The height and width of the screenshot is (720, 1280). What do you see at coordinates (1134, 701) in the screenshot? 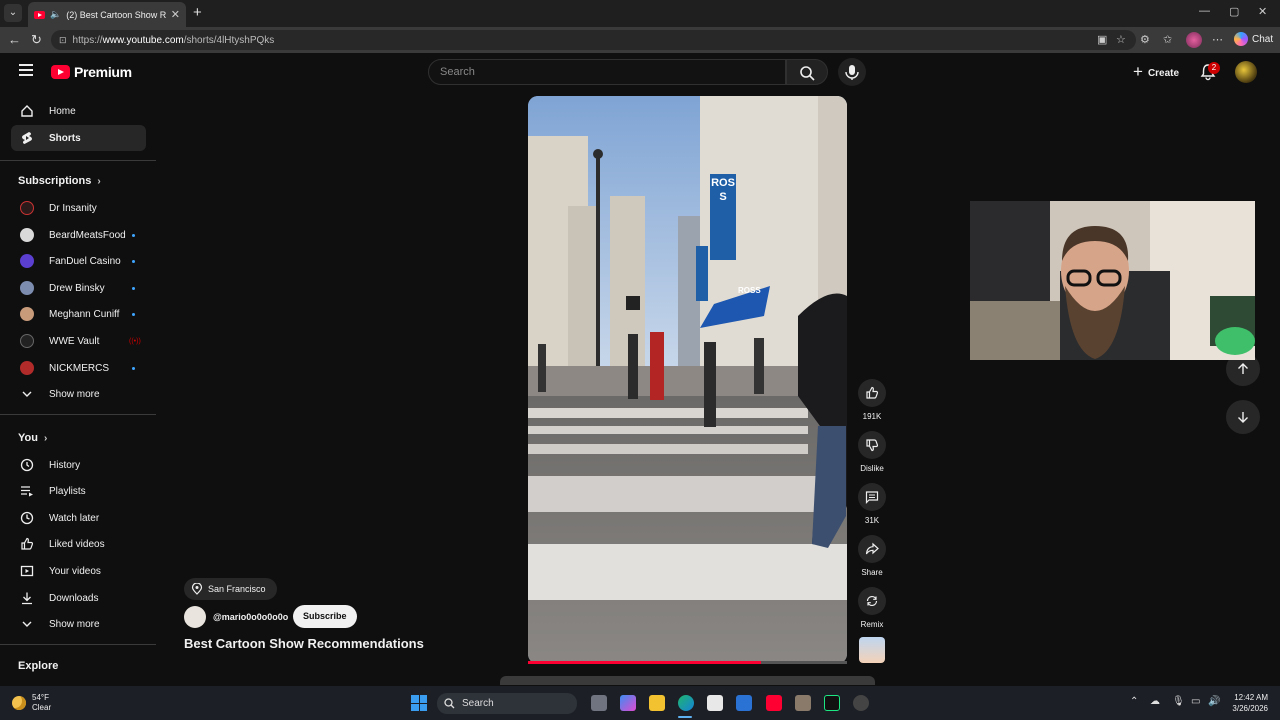
I see `show-hidden-icons: ⌃` at bounding box center [1134, 701].